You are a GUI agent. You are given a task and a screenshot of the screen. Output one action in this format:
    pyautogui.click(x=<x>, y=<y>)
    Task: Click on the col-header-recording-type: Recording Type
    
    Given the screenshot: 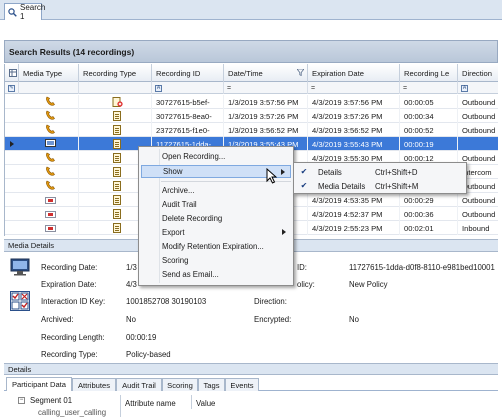 What is the action you would take?
    pyautogui.click(x=115, y=73)
    